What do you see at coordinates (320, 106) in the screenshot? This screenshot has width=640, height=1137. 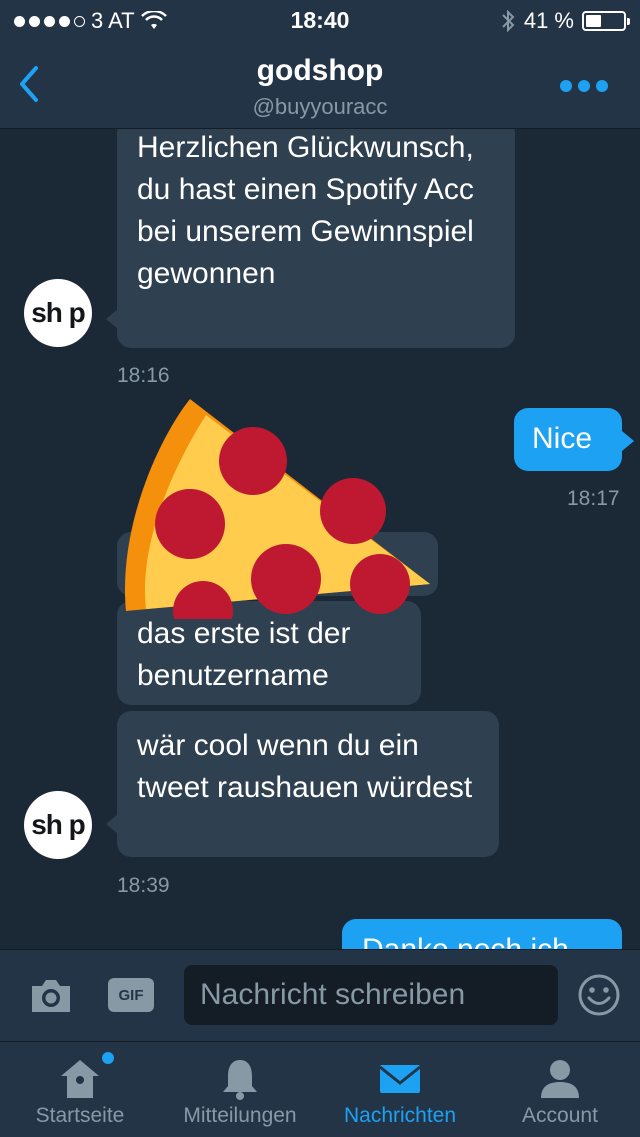 I see `conversation-handle: @buyyouracc` at bounding box center [320, 106].